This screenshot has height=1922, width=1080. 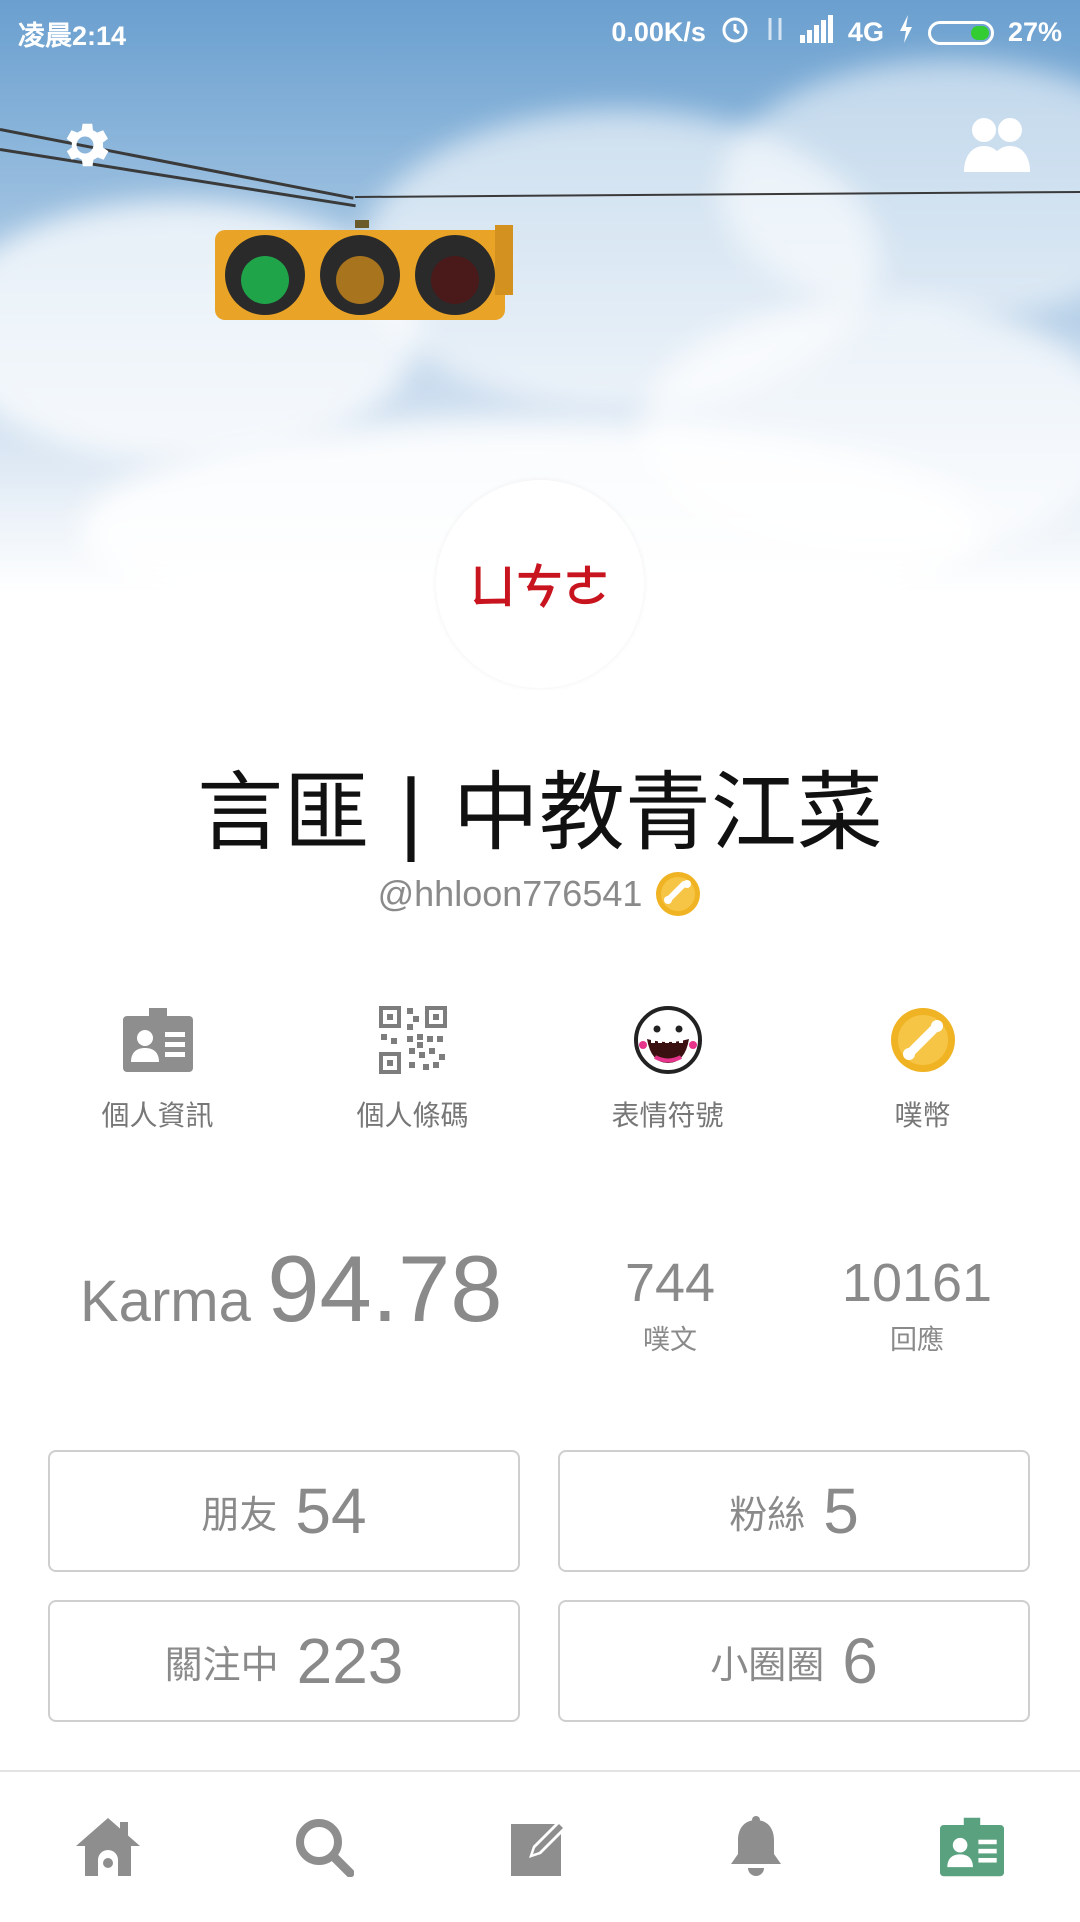 What do you see at coordinates (917, 1283) in the screenshot?
I see `replies-count: 10161` at bounding box center [917, 1283].